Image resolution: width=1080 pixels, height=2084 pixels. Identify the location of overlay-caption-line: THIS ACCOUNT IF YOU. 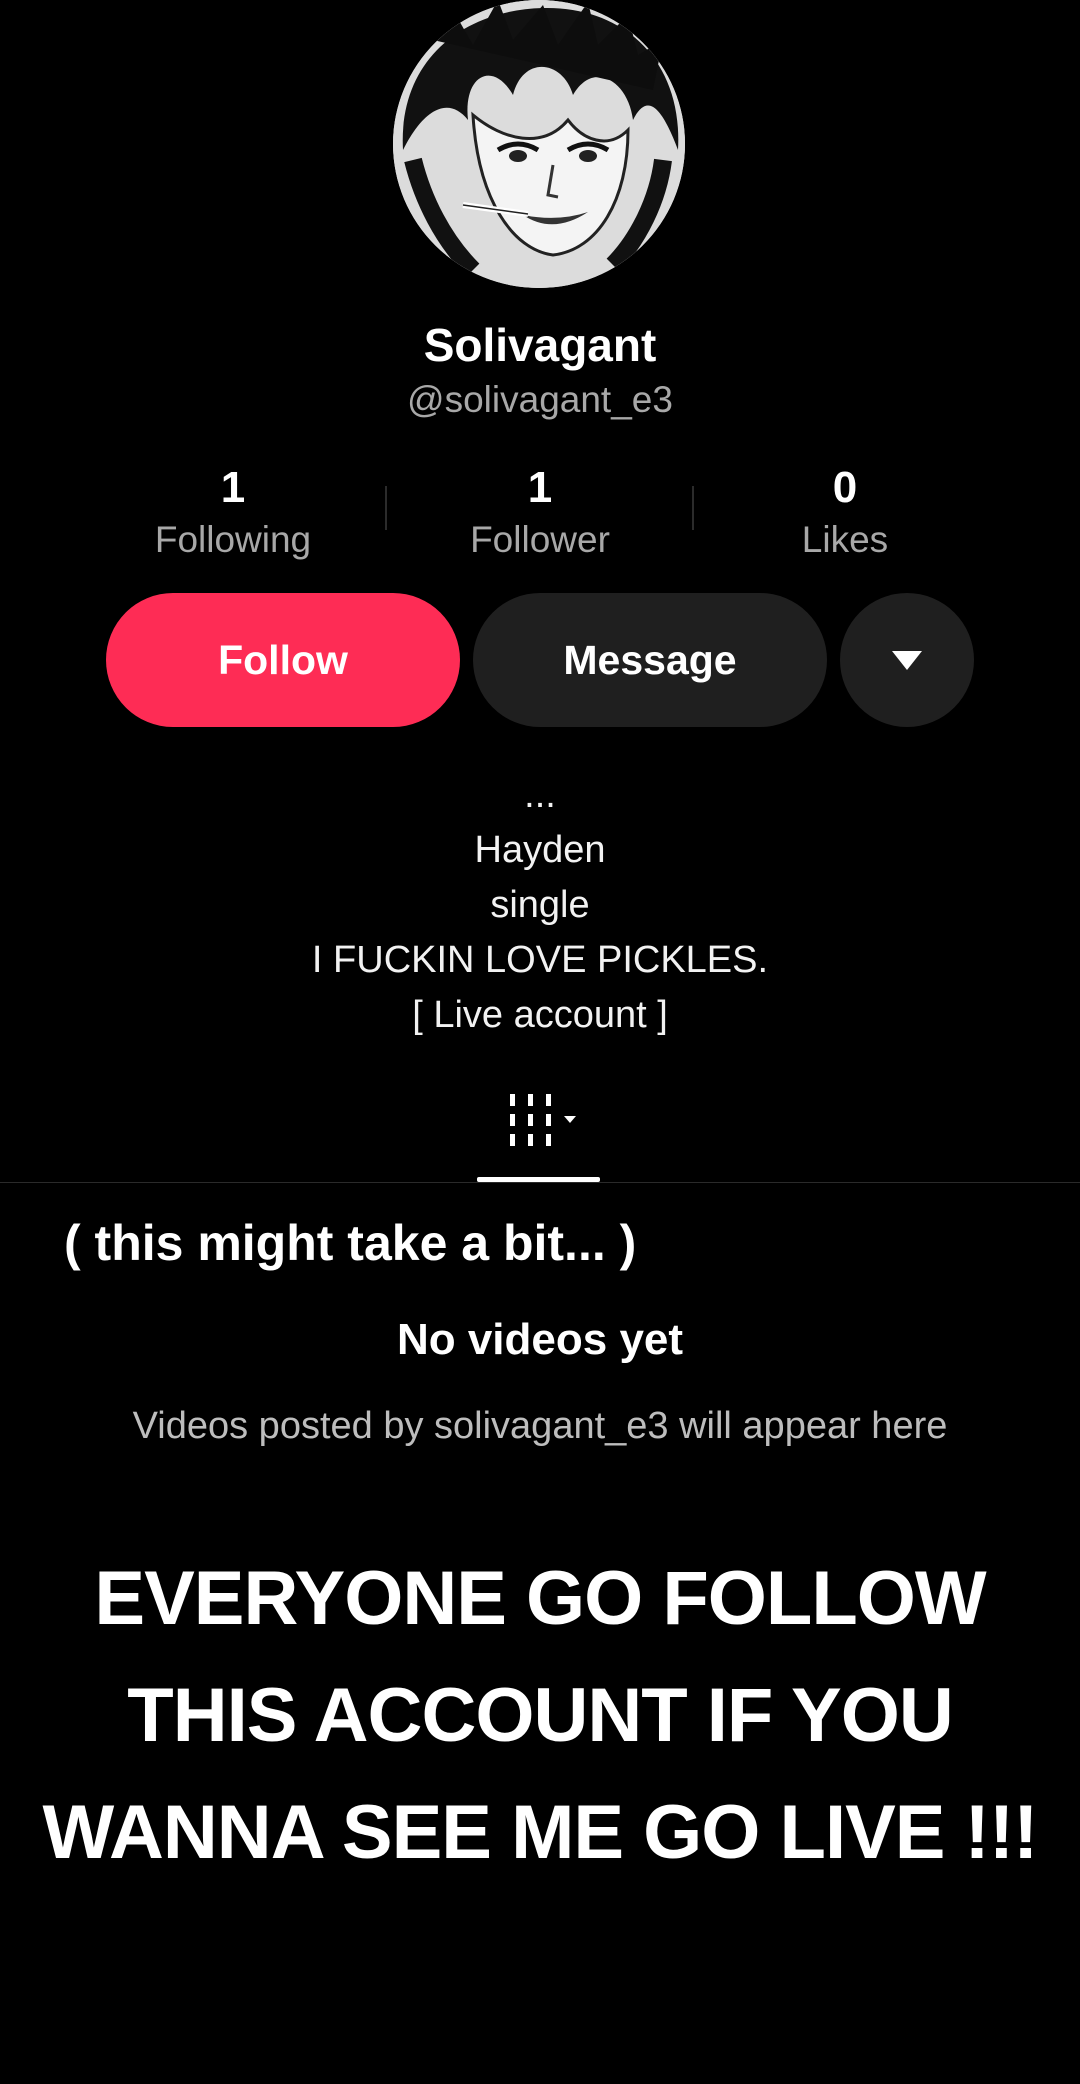
(540, 1715).